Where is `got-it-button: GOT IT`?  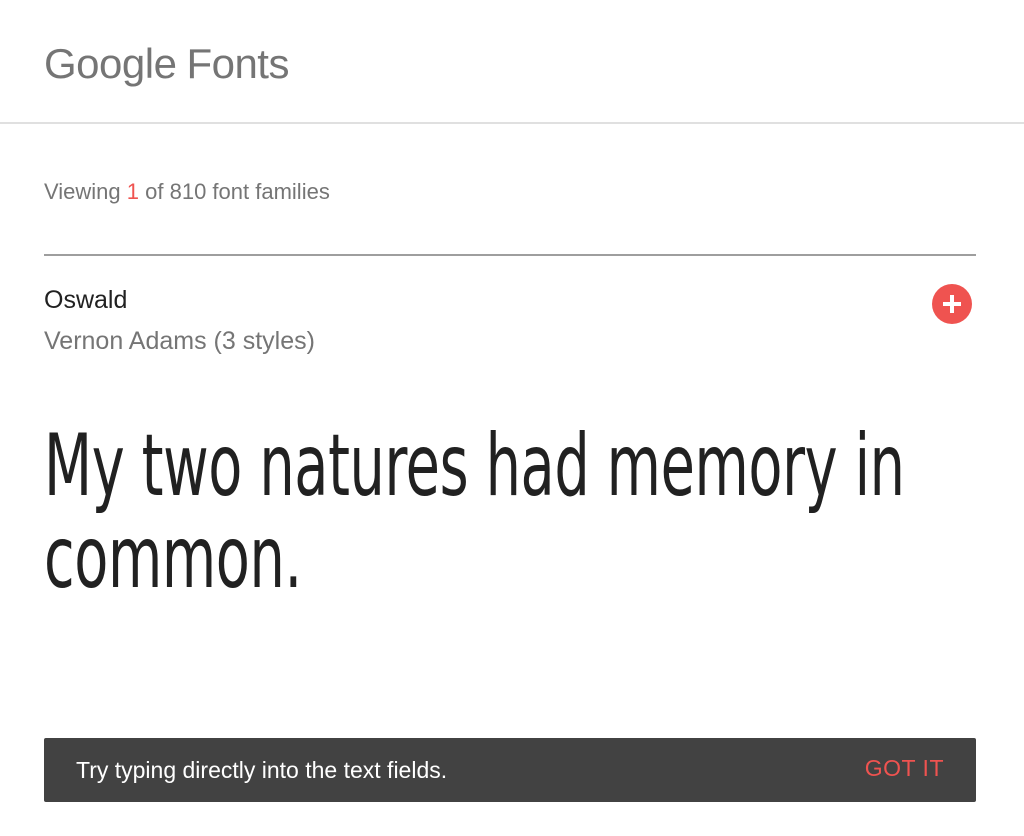 got-it-button: GOT IT is located at coordinates (904, 768).